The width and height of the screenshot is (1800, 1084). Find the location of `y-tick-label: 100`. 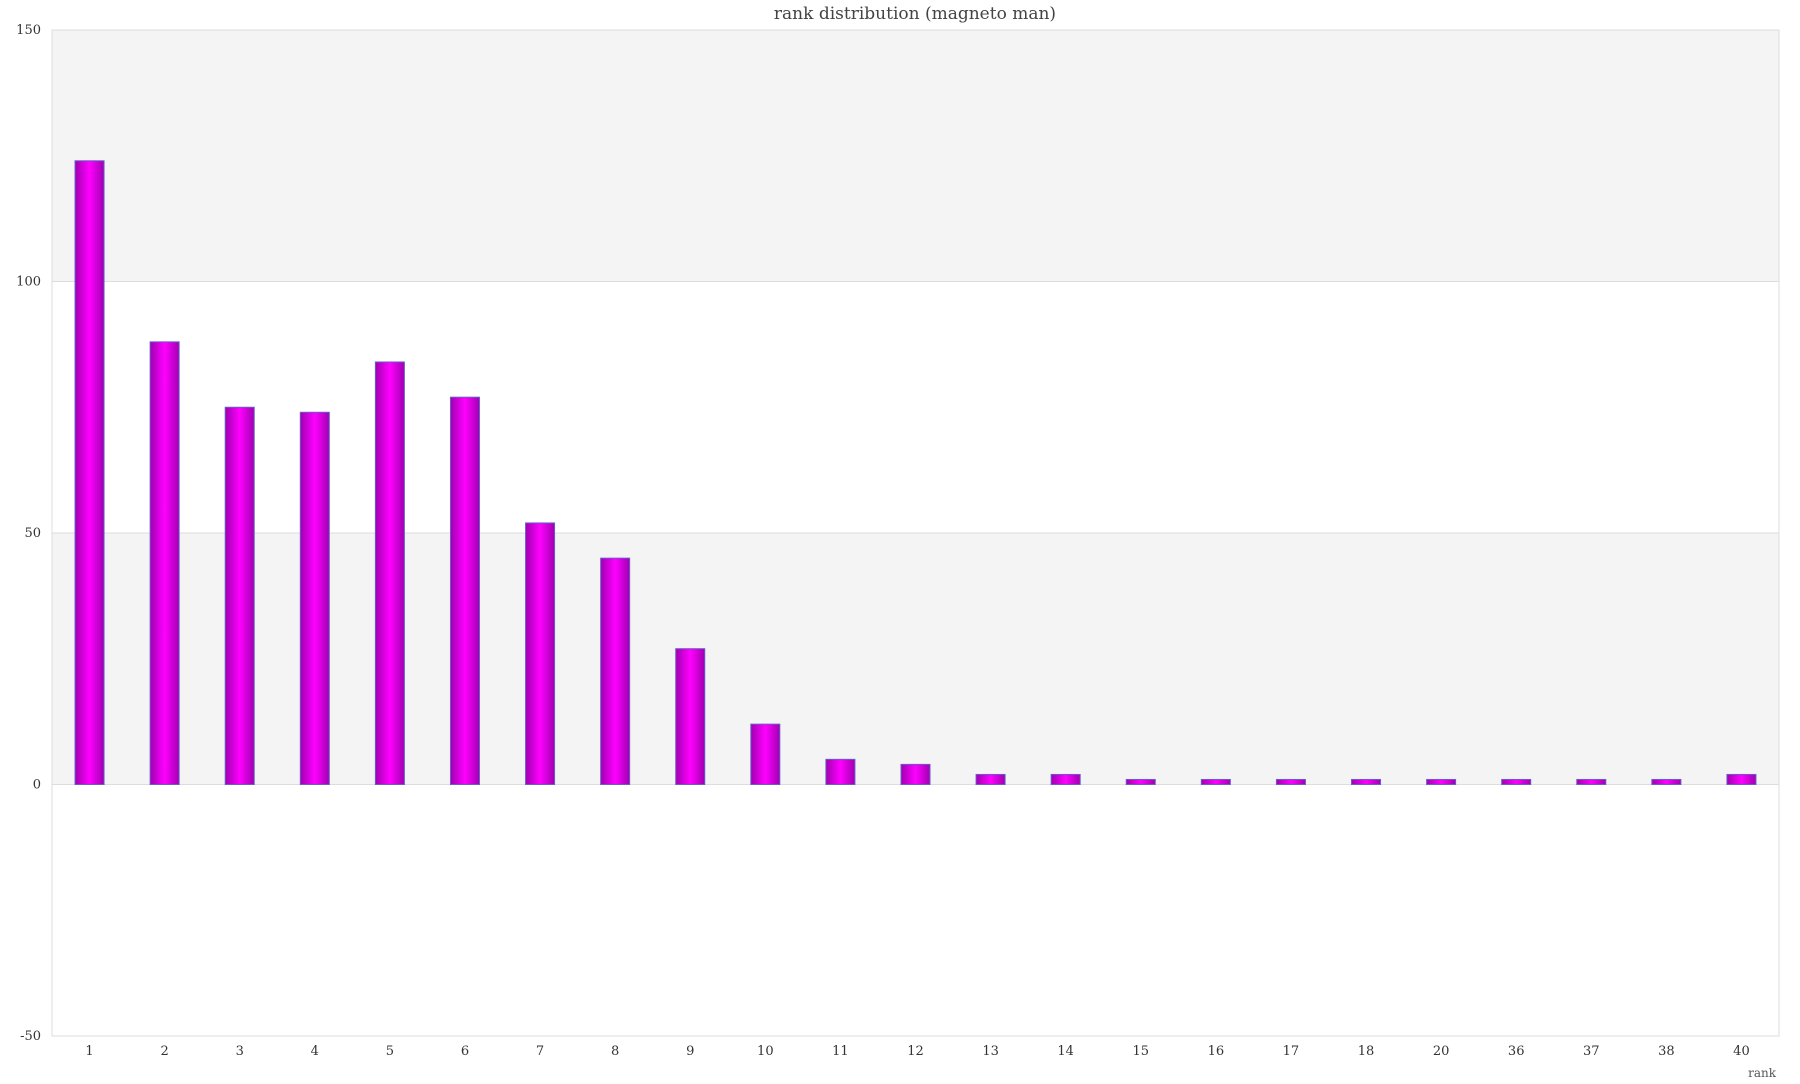

y-tick-label: 100 is located at coordinates (28, 282).